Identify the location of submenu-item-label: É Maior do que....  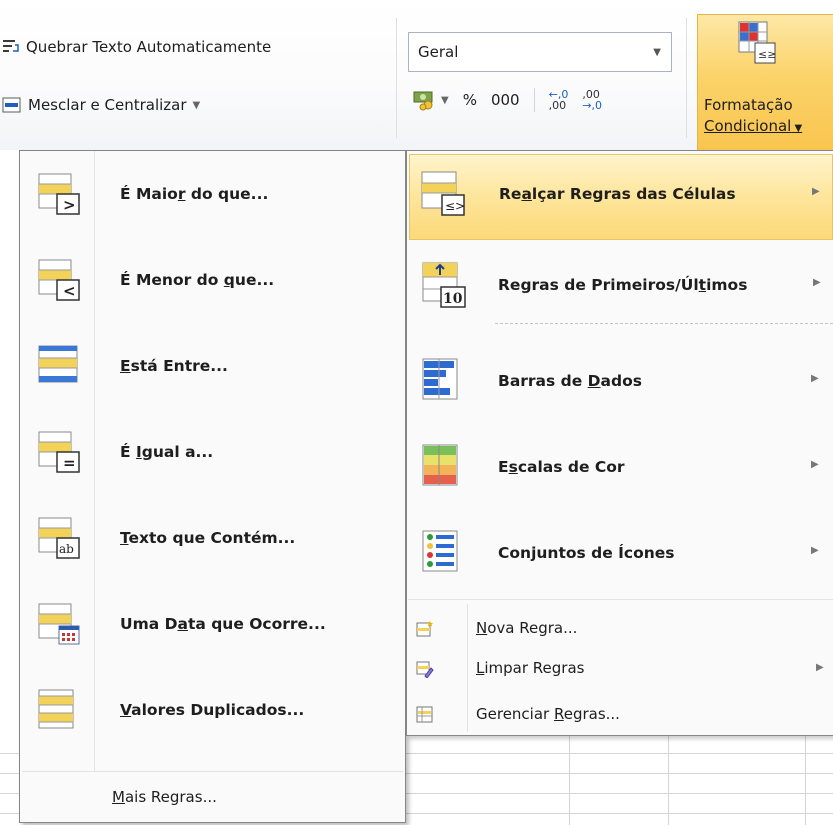
(194, 194).